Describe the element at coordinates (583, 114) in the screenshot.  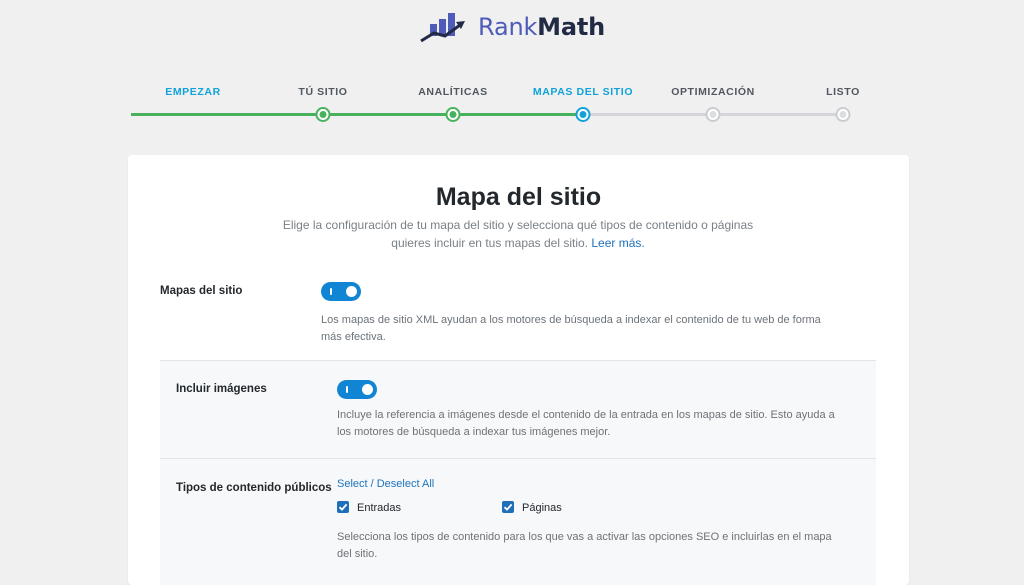
I see `step-dot-mapas-del-sitio` at that location.